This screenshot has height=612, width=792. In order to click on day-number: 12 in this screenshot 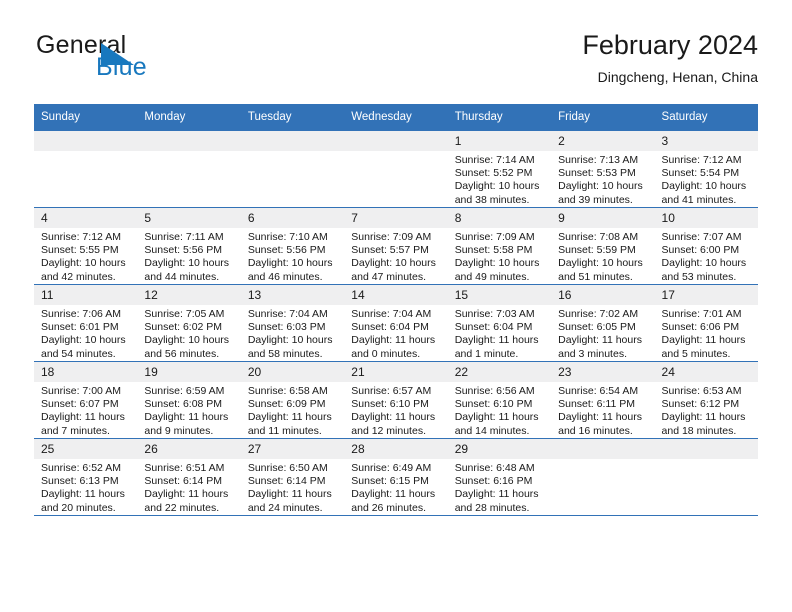, I will do `click(189, 295)`.